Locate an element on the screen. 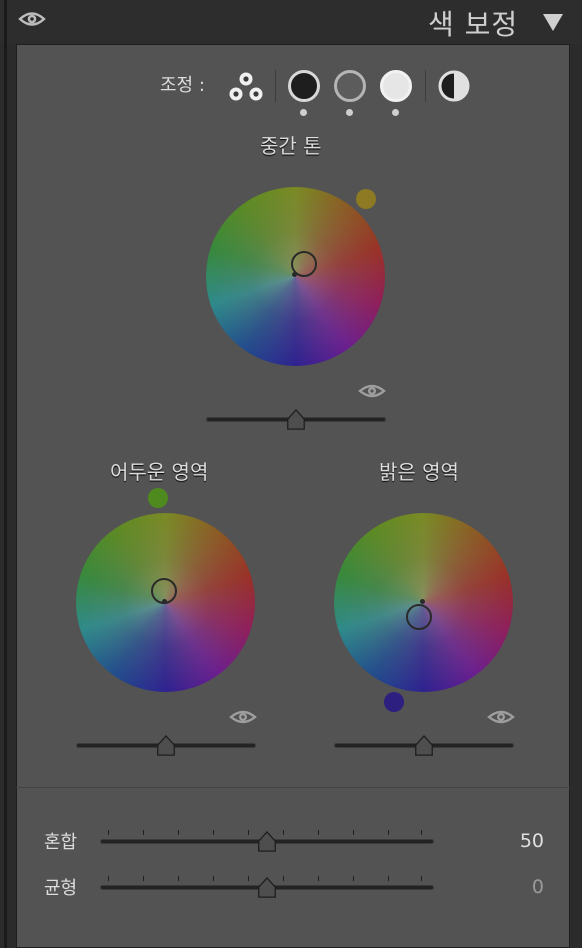 Image resolution: width=582 pixels, height=948 pixels. shadows-mode-button is located at coordinates (304, 86).